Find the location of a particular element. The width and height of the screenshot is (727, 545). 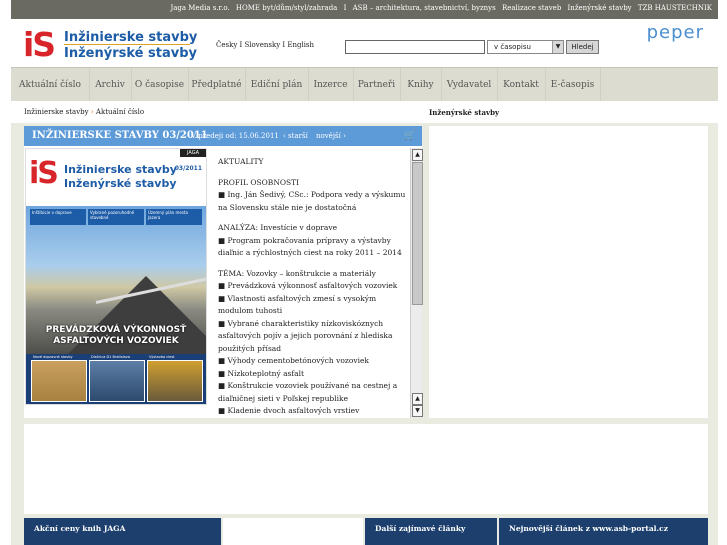

search-scope-select: v časopisu ▼ is located at coordinates (525, 47).